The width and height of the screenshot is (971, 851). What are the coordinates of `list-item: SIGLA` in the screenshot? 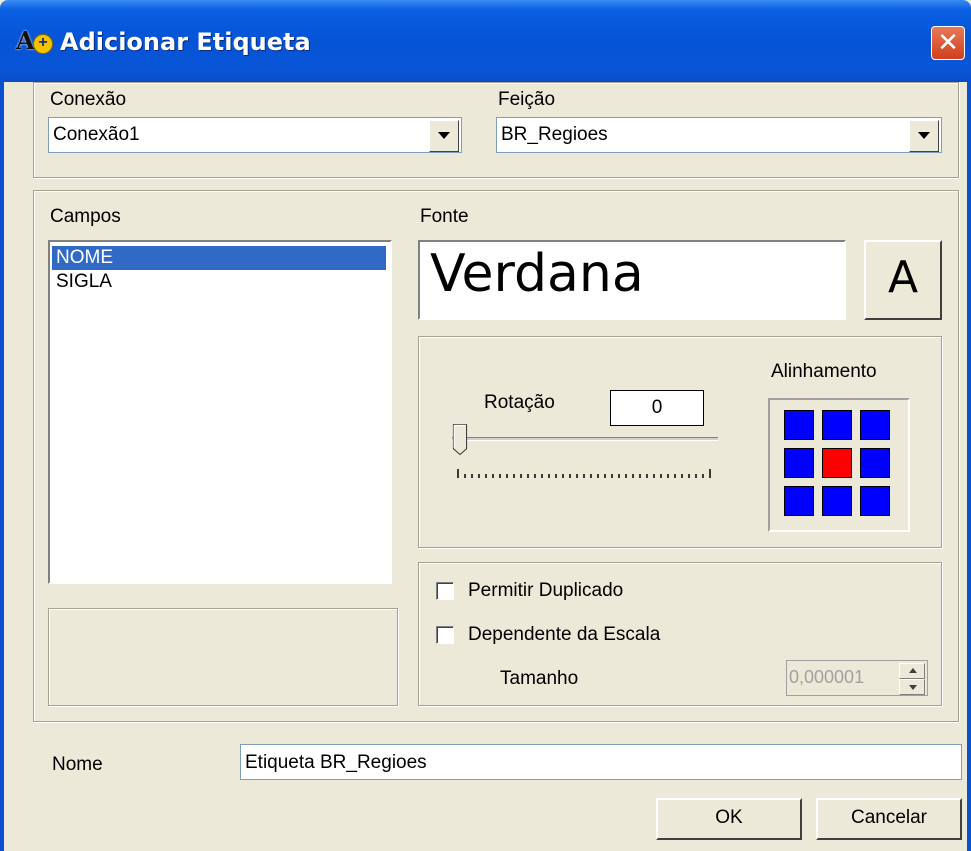 It's located at (219, 282).